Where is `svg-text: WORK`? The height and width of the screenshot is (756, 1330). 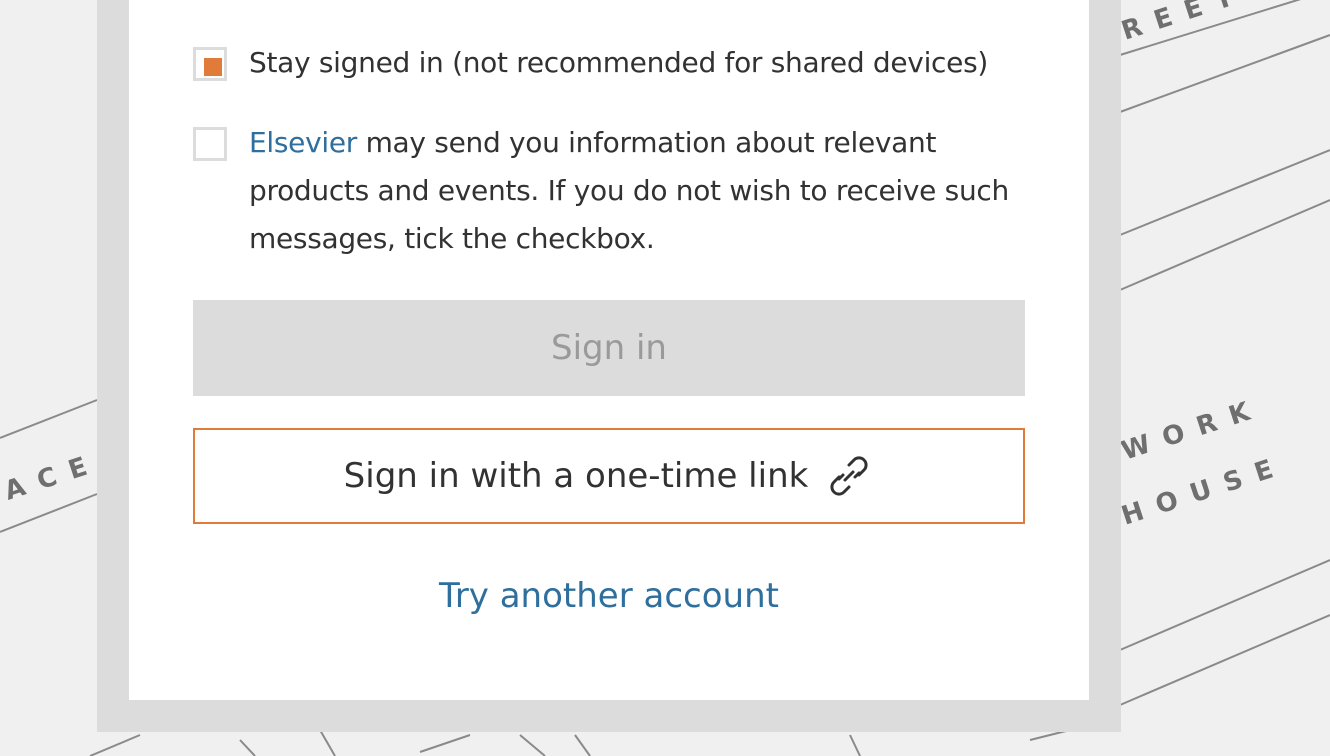
svg-text: WORK is located at coordinates (1192, 430).